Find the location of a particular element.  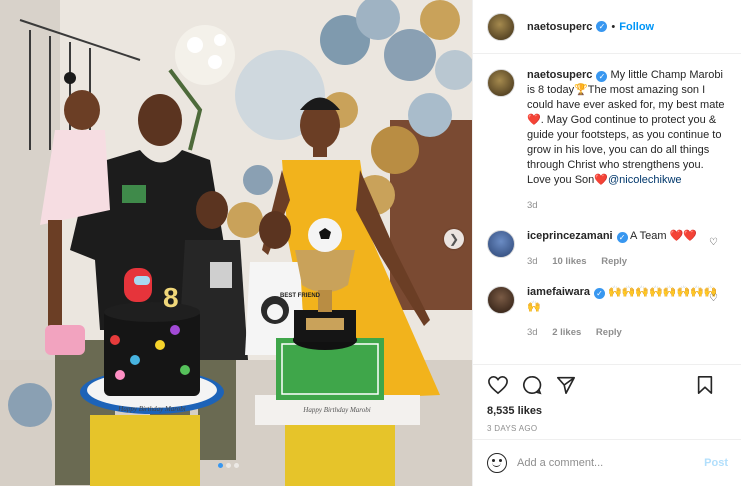

share-button is located at coordinates (566, 385).